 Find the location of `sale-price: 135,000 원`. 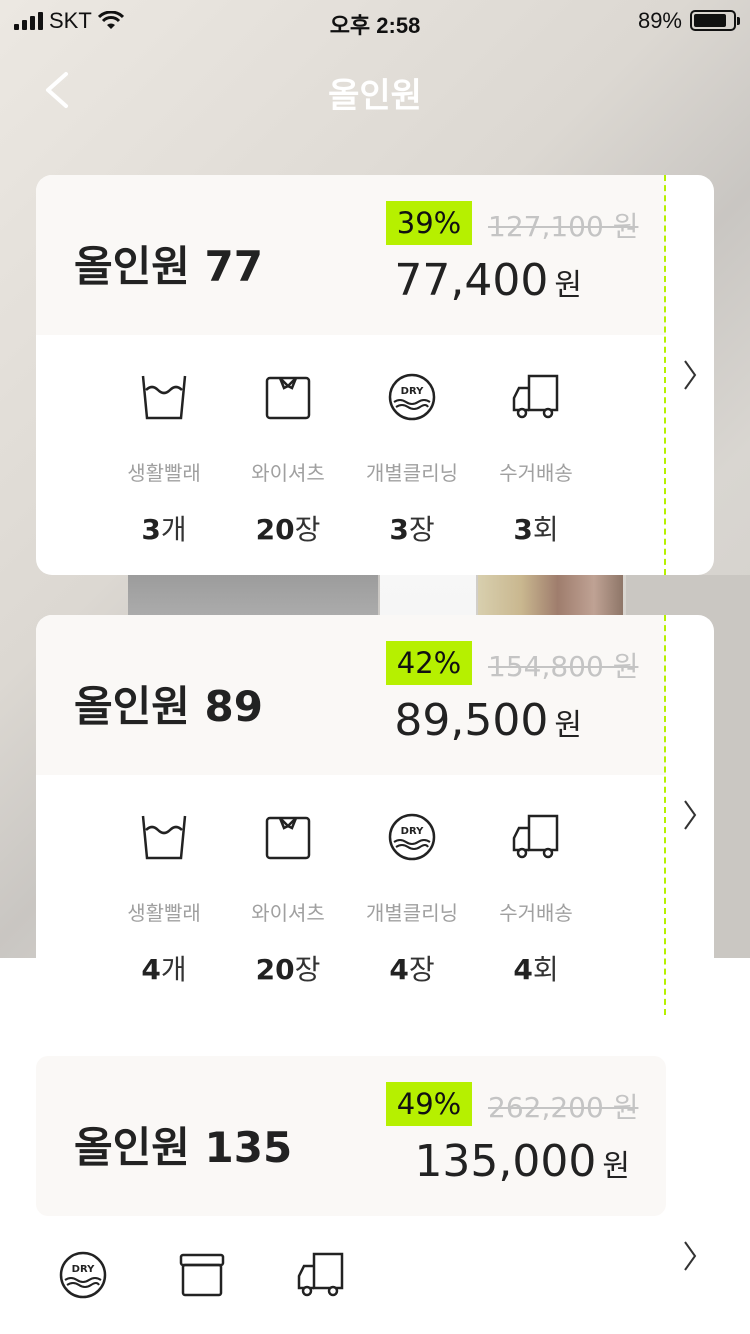

sale-price: 135,000 원 is located at coordinates (522, 1161).